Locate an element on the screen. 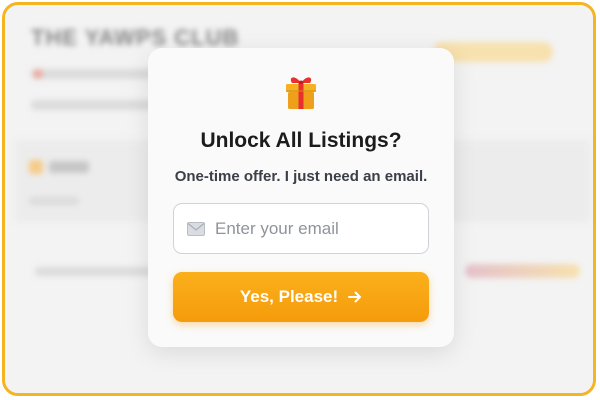 This screenshot has height=400, width=600. modal-subtitle: One-time offer. I just need an email. is located at coordinates (301, 176).